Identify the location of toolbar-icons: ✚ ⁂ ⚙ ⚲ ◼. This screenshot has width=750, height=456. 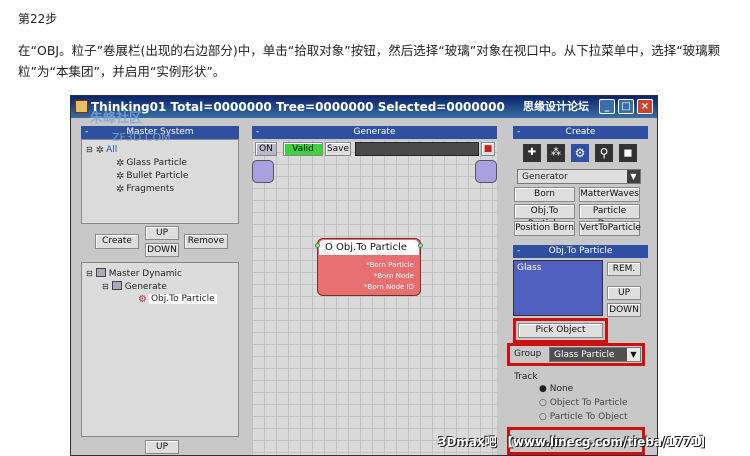
(582, 154).